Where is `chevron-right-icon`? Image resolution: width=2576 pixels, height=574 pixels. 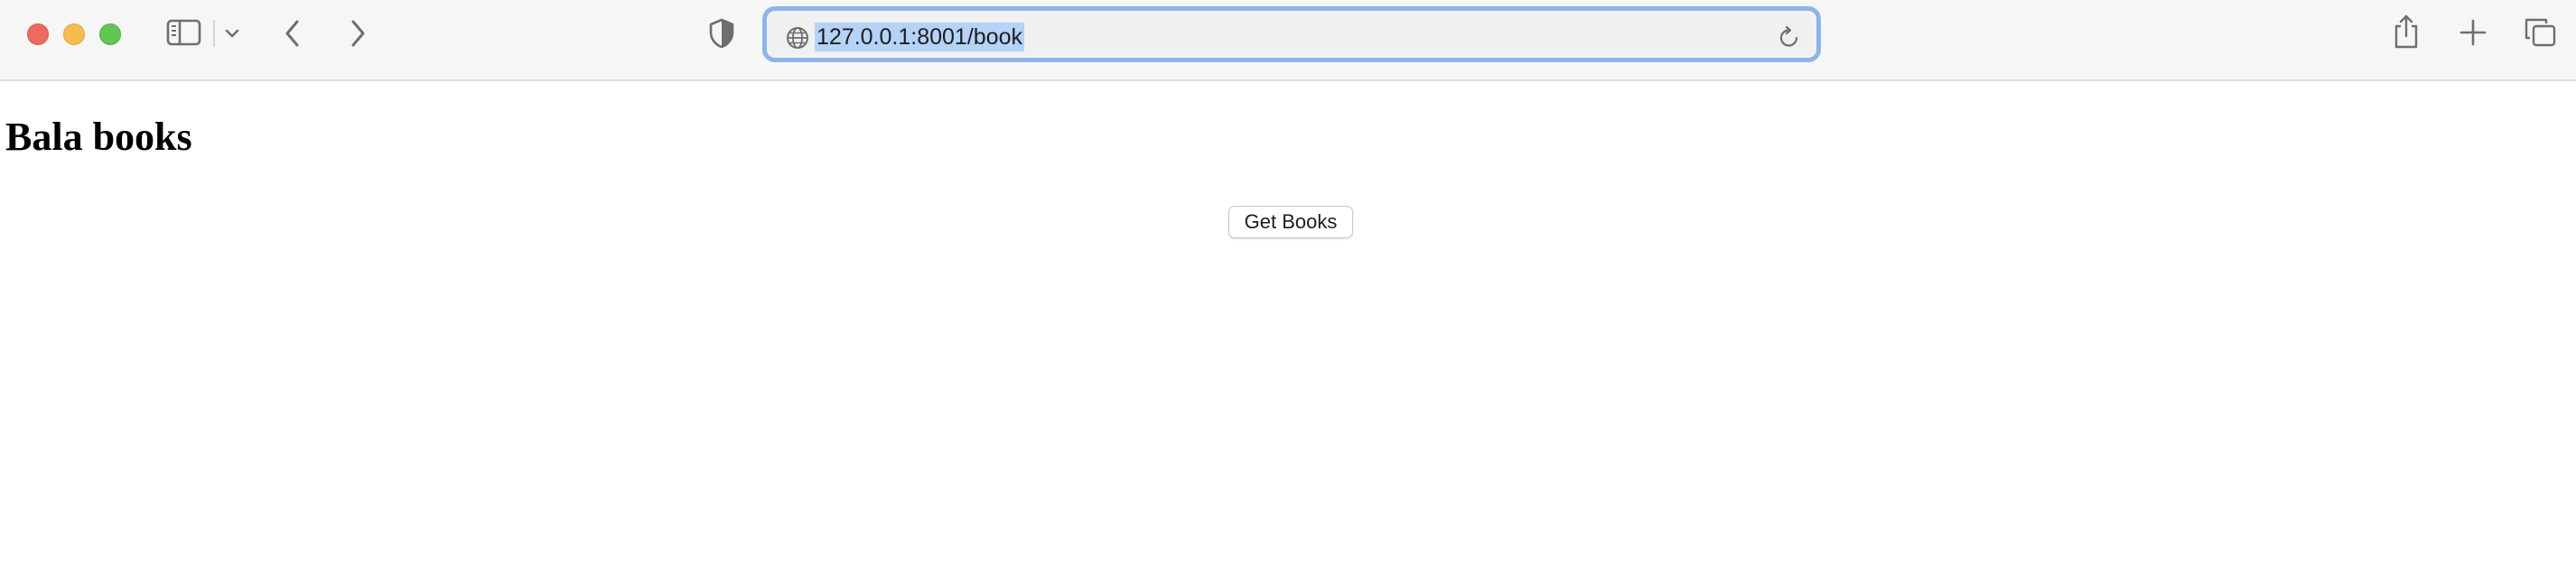 chevron-right-icon is located at coordinates (358, 33).